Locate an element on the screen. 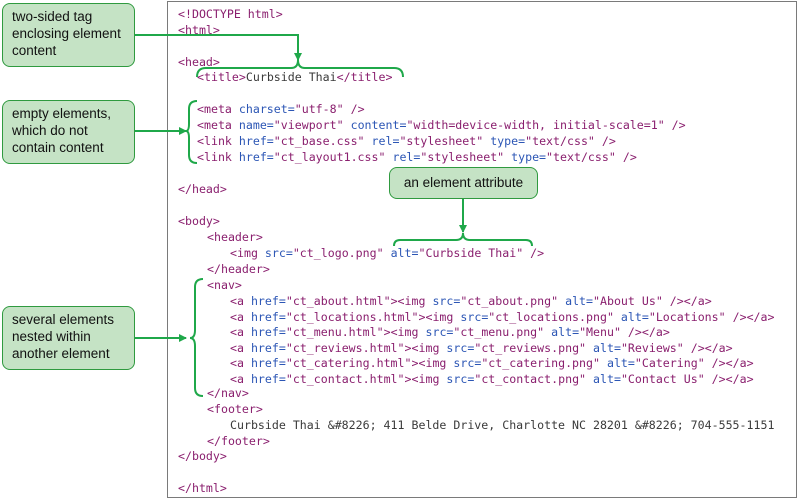  brace-nested is located at coordinates (196, 337).